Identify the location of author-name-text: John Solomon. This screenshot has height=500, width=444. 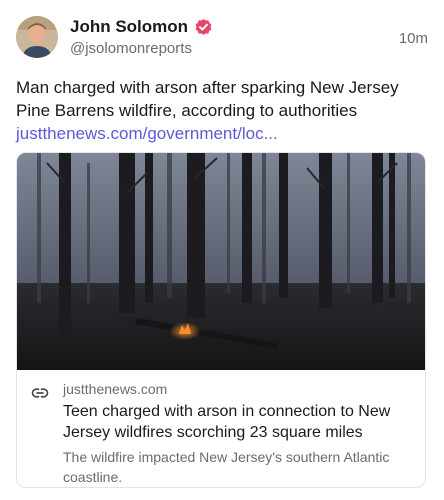
(129, 27).